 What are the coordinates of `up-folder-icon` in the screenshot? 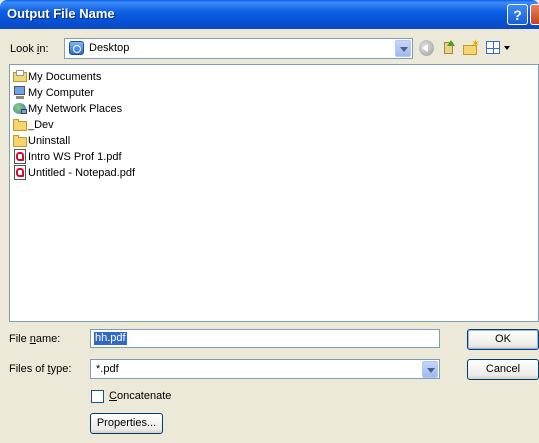 It's located at (448, 48).